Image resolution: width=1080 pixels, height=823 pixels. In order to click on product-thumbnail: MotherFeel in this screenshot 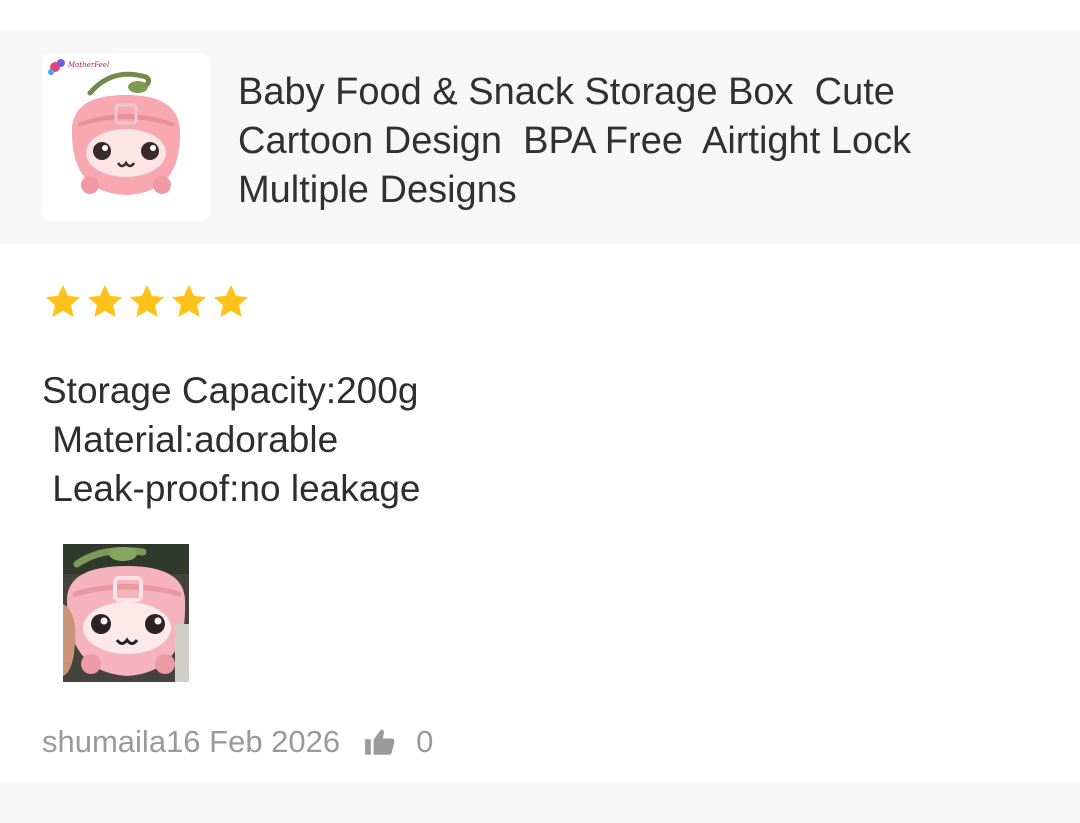, I will do `click(126, 137)`.